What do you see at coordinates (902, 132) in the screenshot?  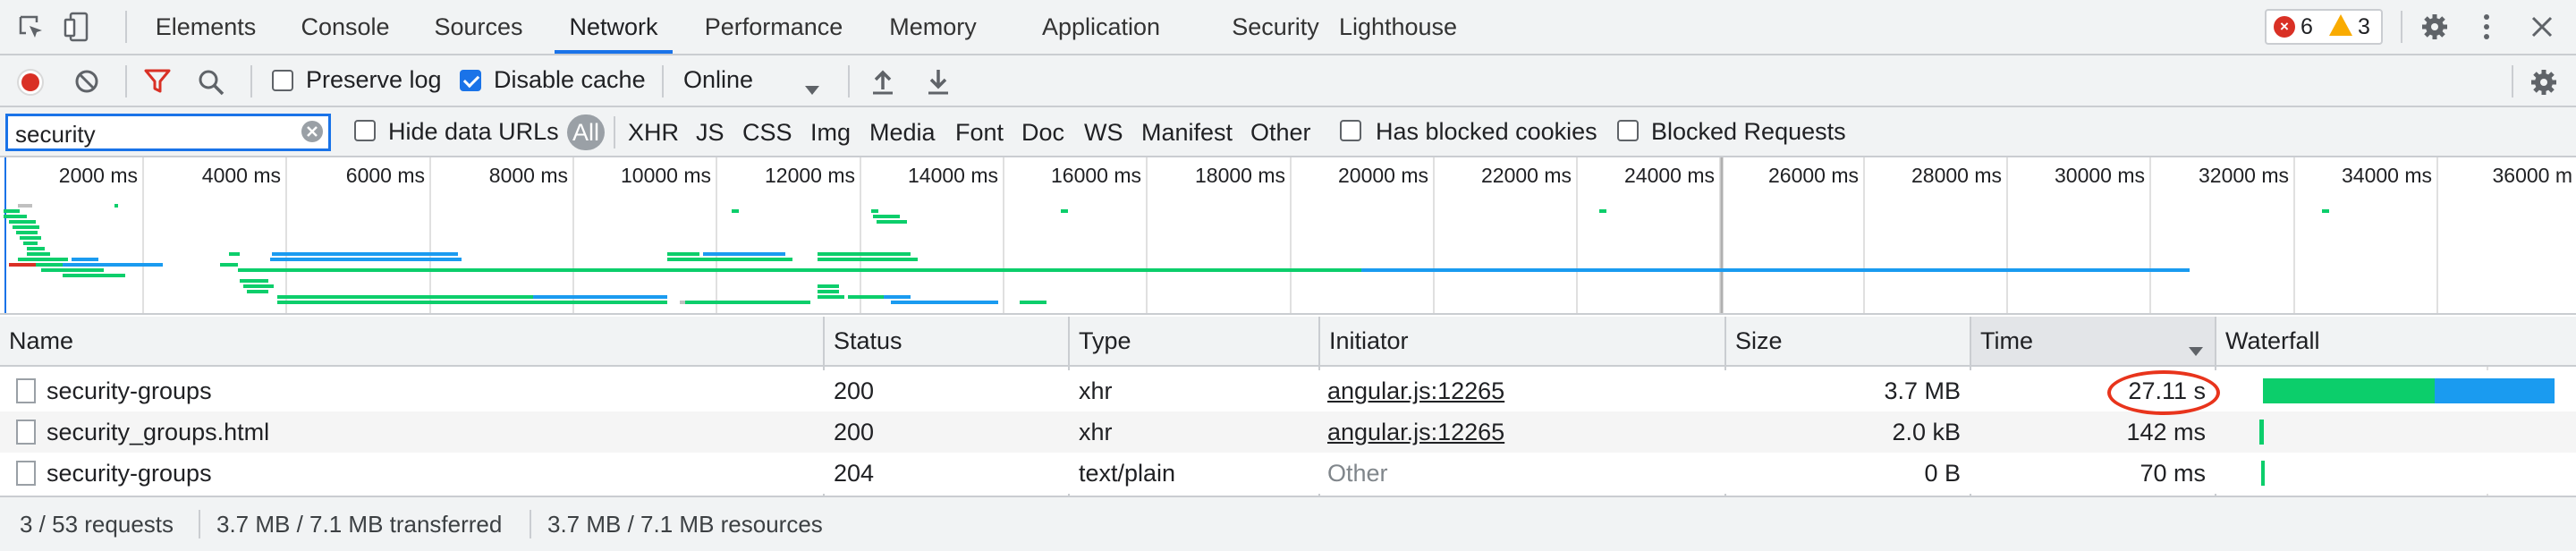 I see `filter-type-media: Media` at bounding box center [902, 132].